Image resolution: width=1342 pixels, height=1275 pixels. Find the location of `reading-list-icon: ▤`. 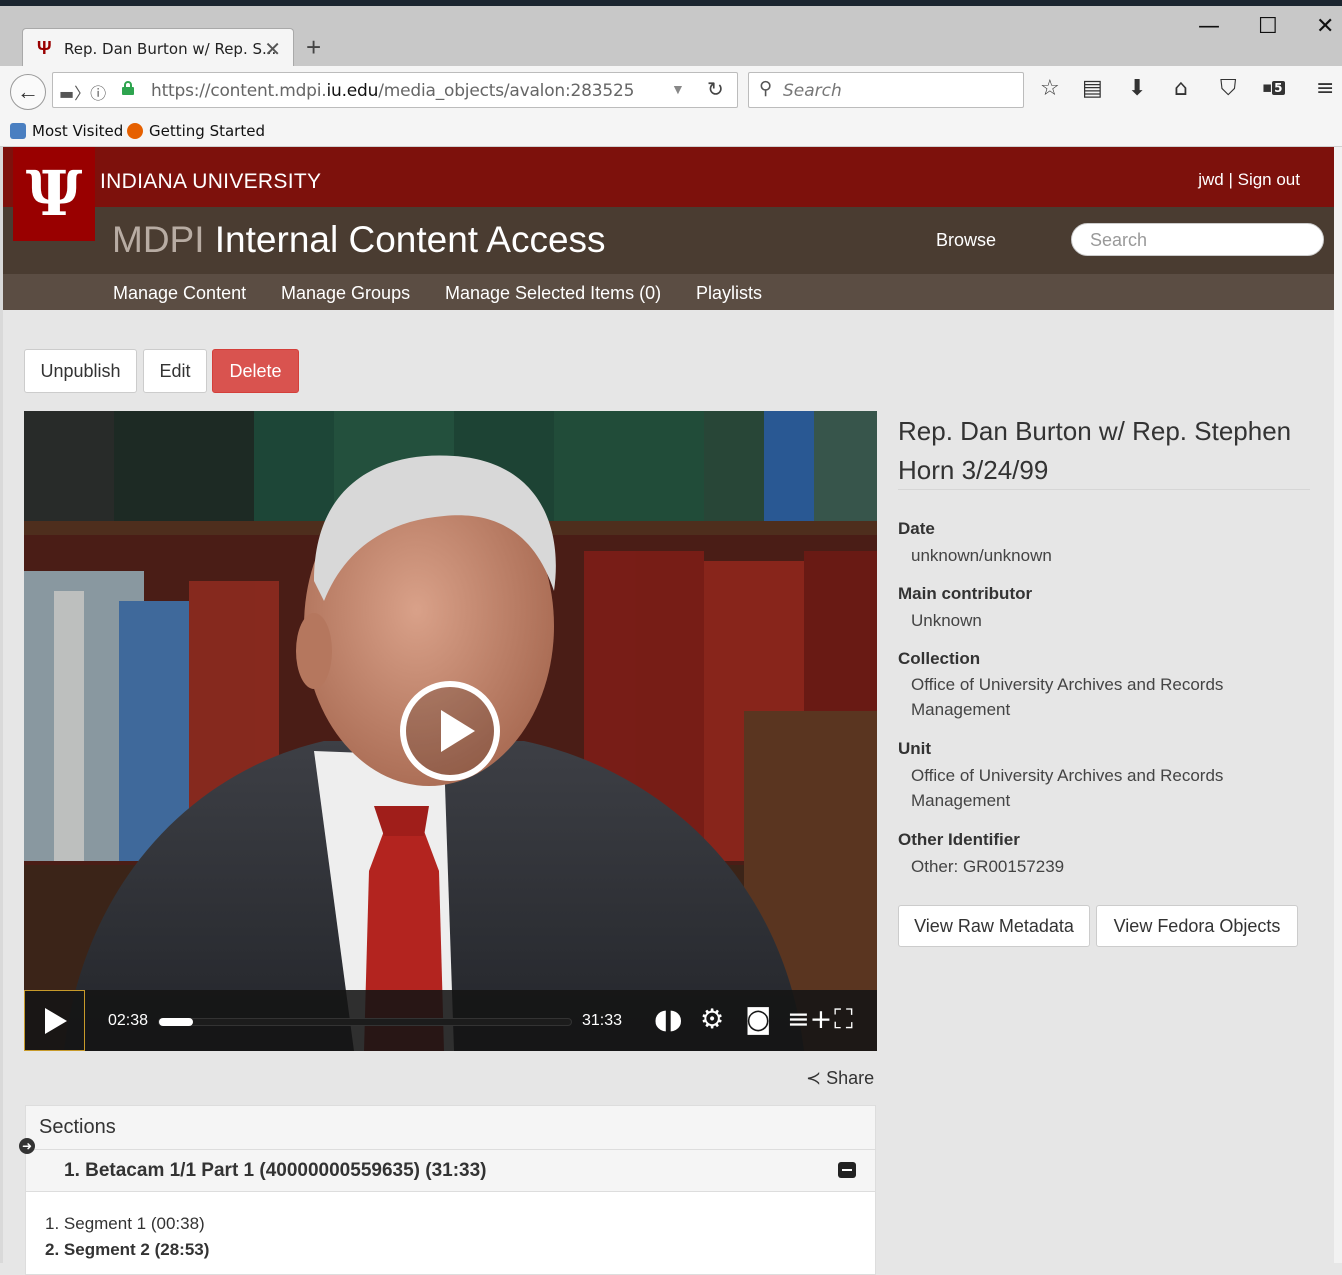

reading-list-icon: ▤ is located at coordinates (1092, 88).